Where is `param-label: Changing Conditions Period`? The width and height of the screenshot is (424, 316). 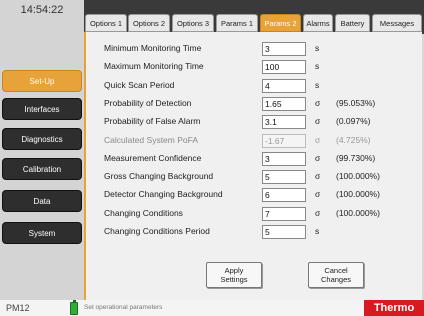
param-label: Changing Conditions Period is located at coordinates (157, 231).